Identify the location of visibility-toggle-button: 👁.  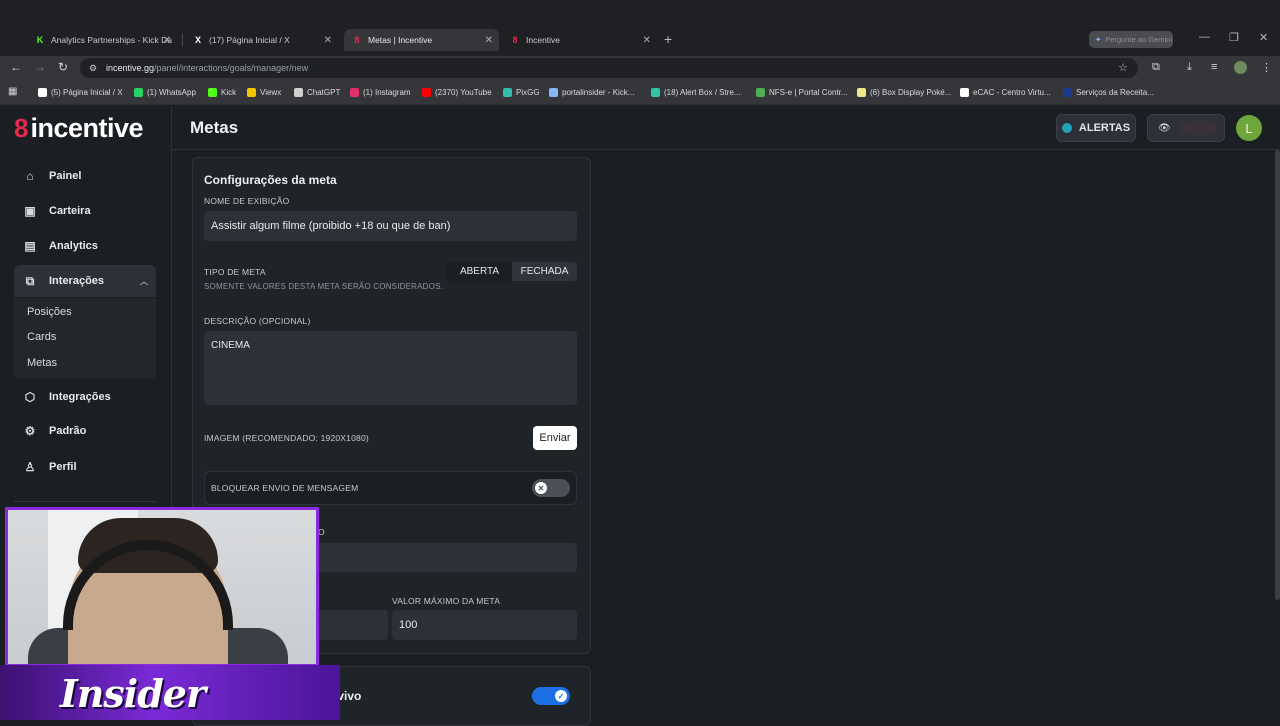
(1186, 128).